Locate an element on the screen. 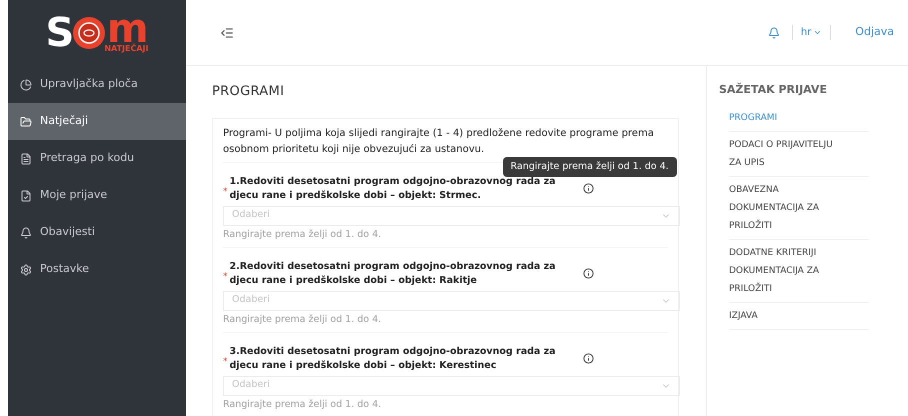 Image resolution: width=908 pixels, height=416 pixels. sidebar-item: Postavke is located at coordinates (97, 269).